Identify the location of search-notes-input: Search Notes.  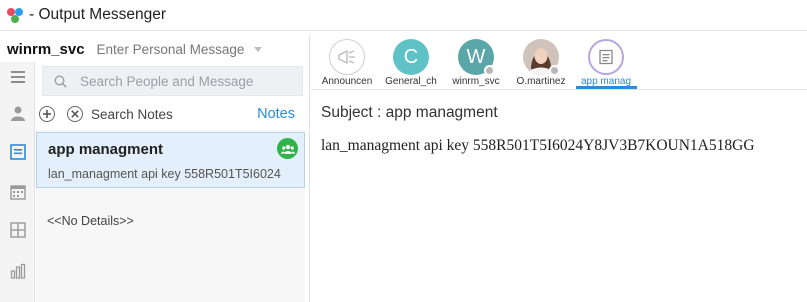
(132, 114).